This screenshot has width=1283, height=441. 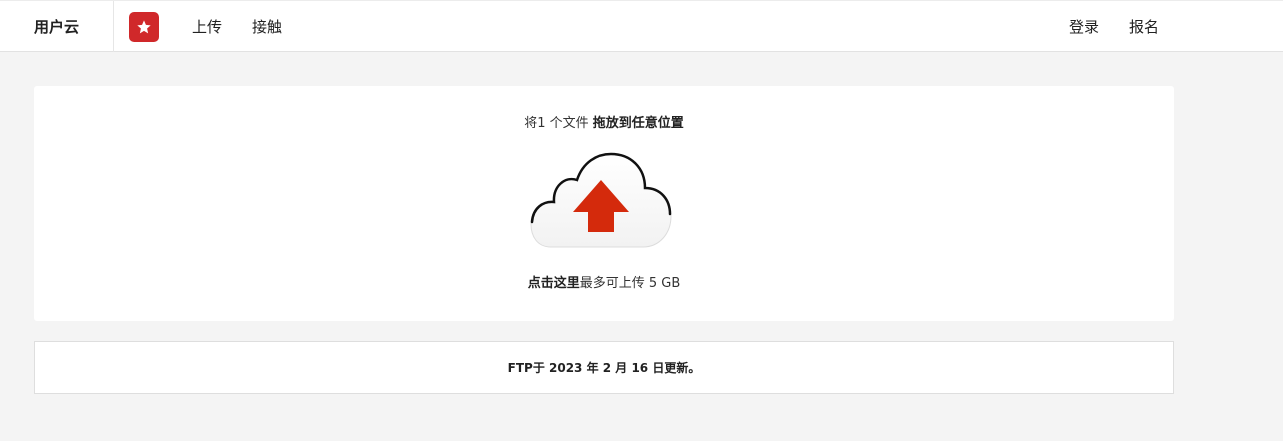 I want to click on drop-prefix: 将1 个文件, so click(x=556, y=123).